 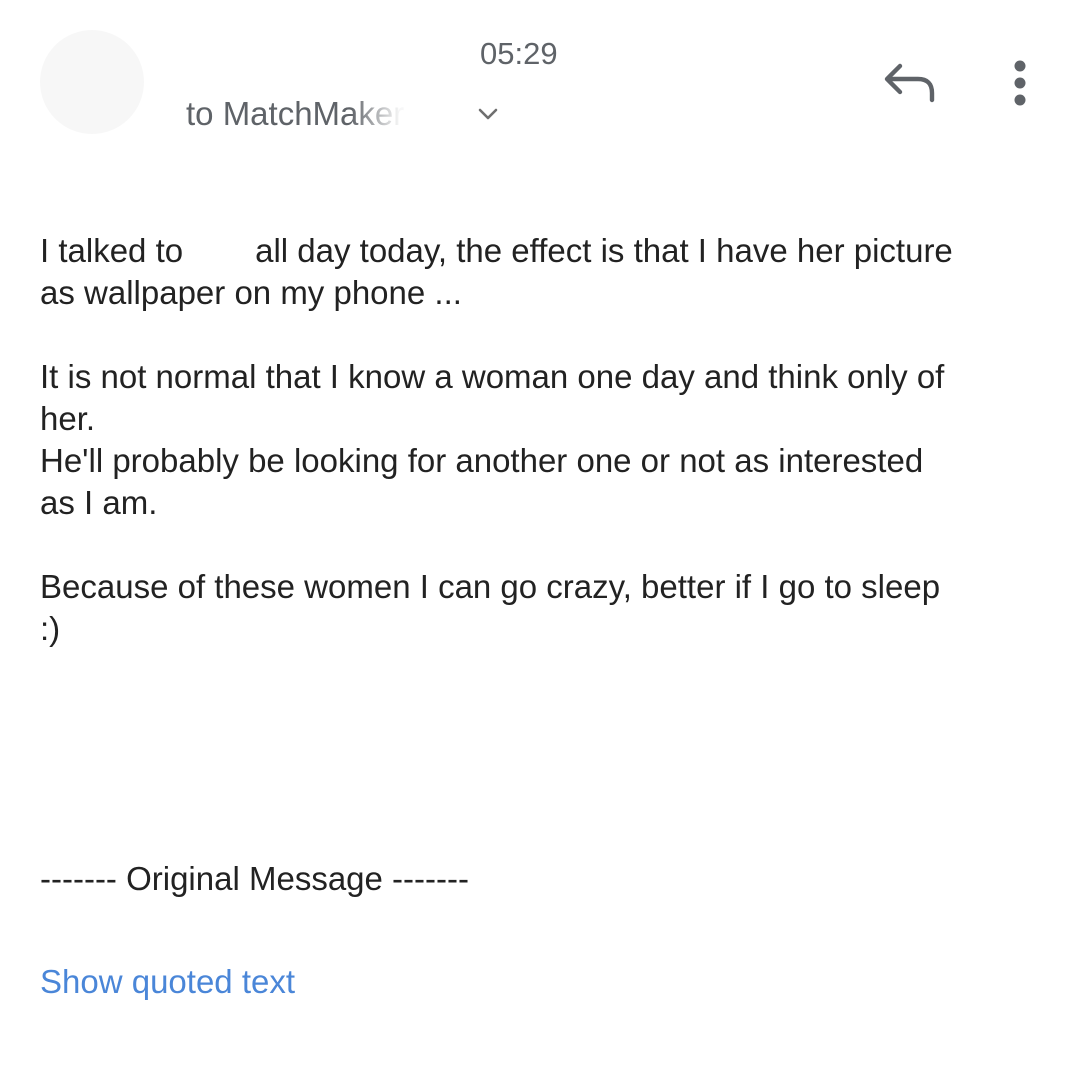 I want to click on show-quoted-text-link: Show quoted text, so click(x=167, y=982).